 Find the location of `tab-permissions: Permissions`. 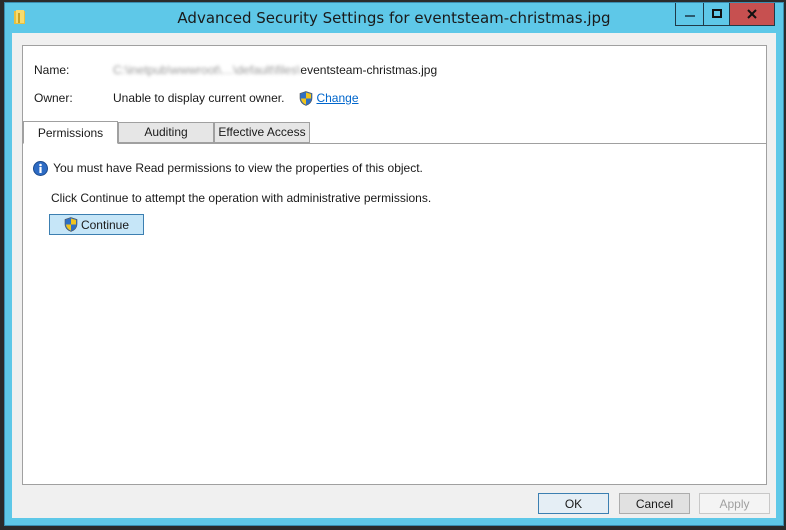

tab-permissions: Permissions is located at coordinates (70, 132).